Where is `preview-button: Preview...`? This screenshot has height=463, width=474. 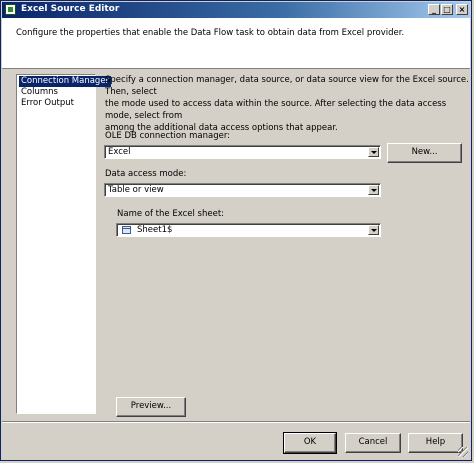
preview-button: Preview... is located at coordinates (151, 407).